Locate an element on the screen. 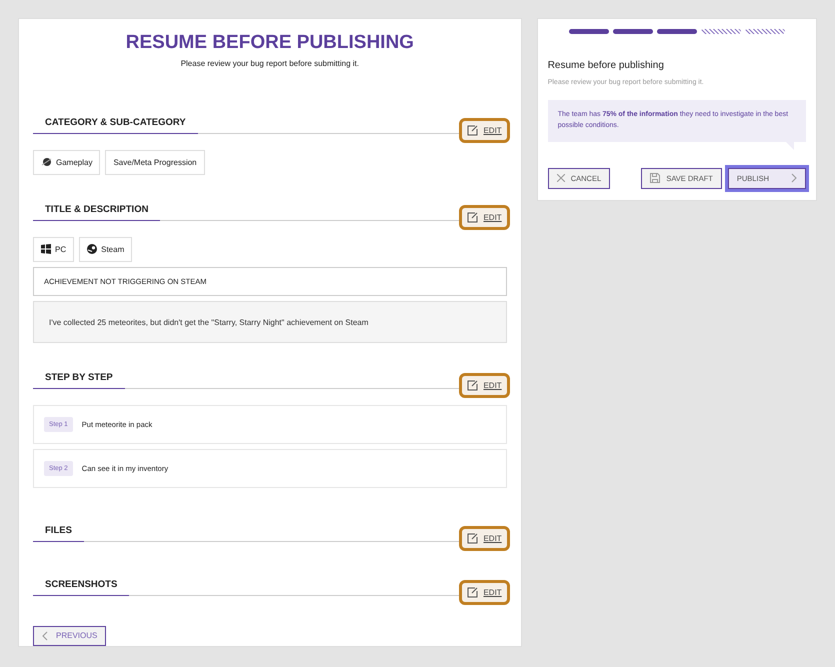  steam-icon is located at coordinates (92, 249).